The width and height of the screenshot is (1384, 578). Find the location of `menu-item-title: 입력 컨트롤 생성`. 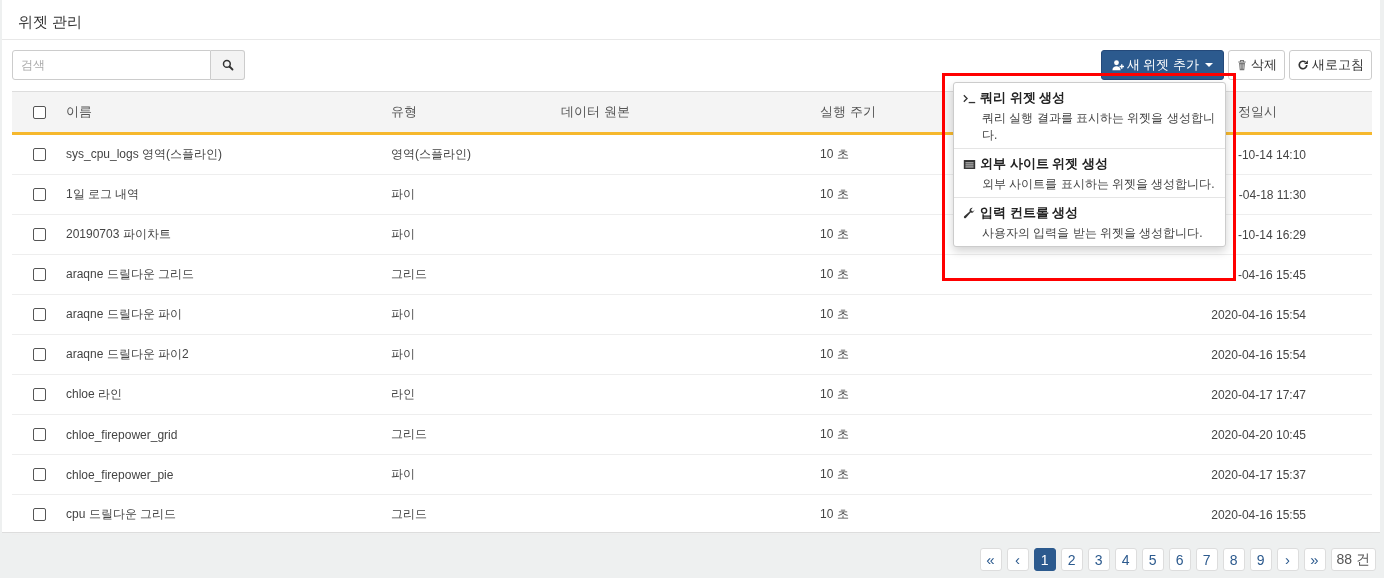

menu-item-title: 입력 컨트롤 생성 is located at coordinates (1029, 213).